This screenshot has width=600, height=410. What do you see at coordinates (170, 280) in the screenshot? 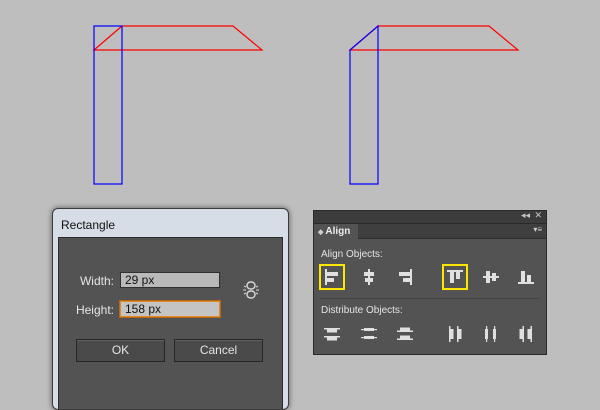
I see `width-field: 29 px` at bounding box center [170, 280].